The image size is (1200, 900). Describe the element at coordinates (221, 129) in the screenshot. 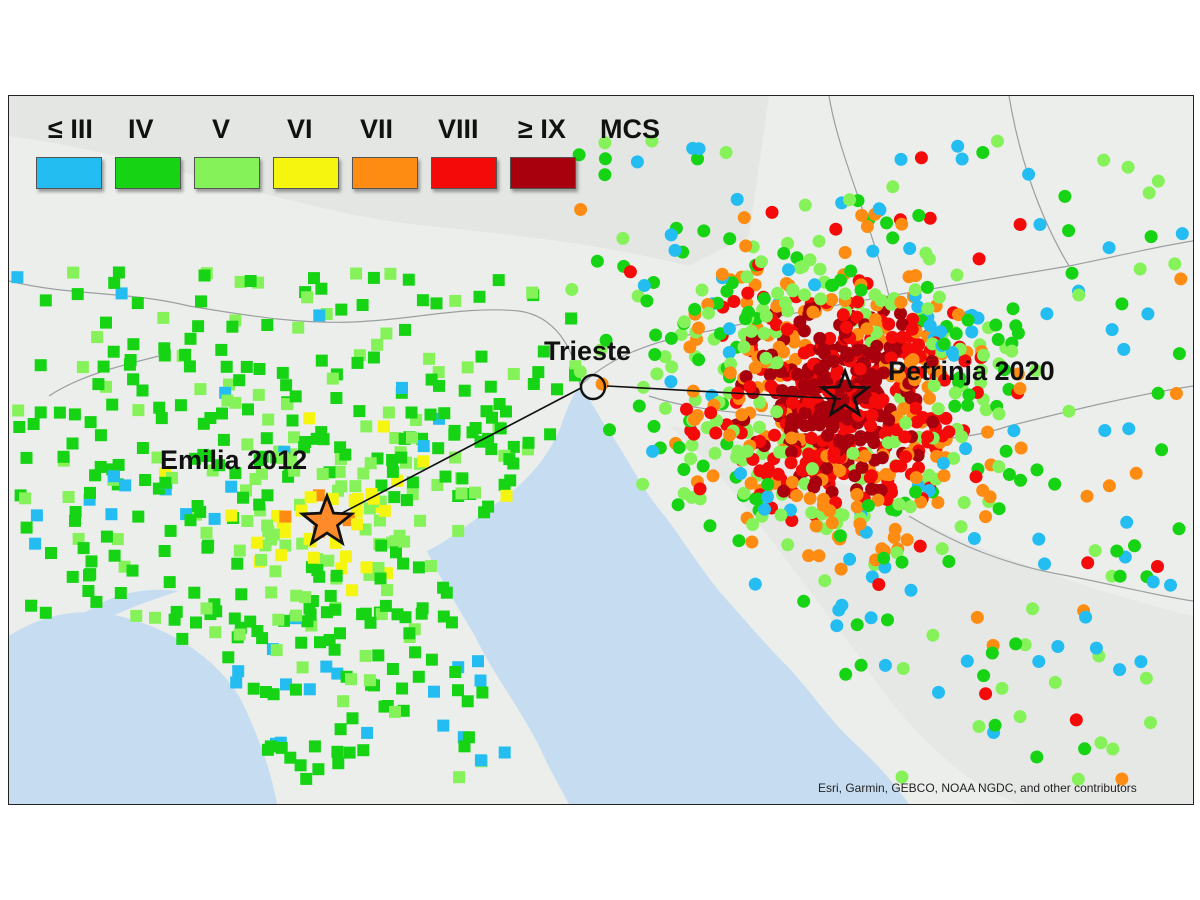

I see `legend-label-v: V` at that location.